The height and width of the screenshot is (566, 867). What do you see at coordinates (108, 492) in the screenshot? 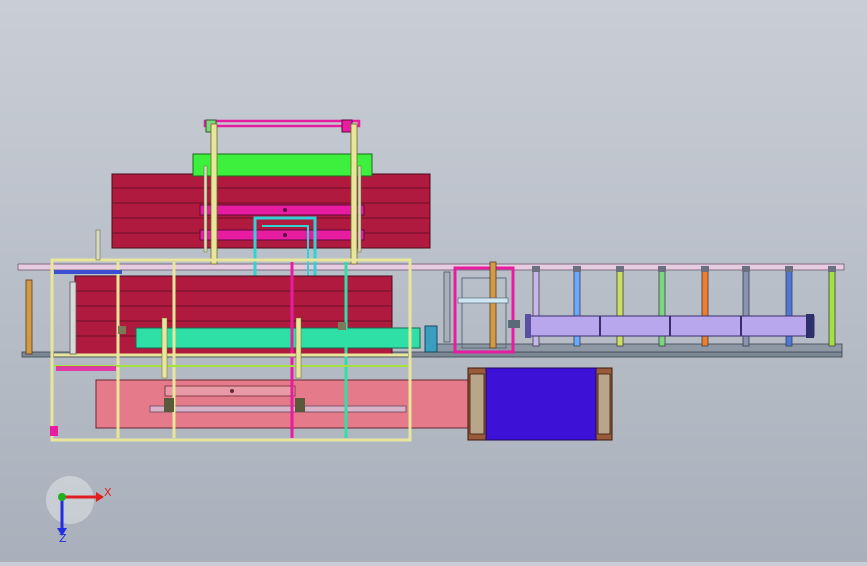
I see `x-axis-label: X` at bounding box center [108, 492].